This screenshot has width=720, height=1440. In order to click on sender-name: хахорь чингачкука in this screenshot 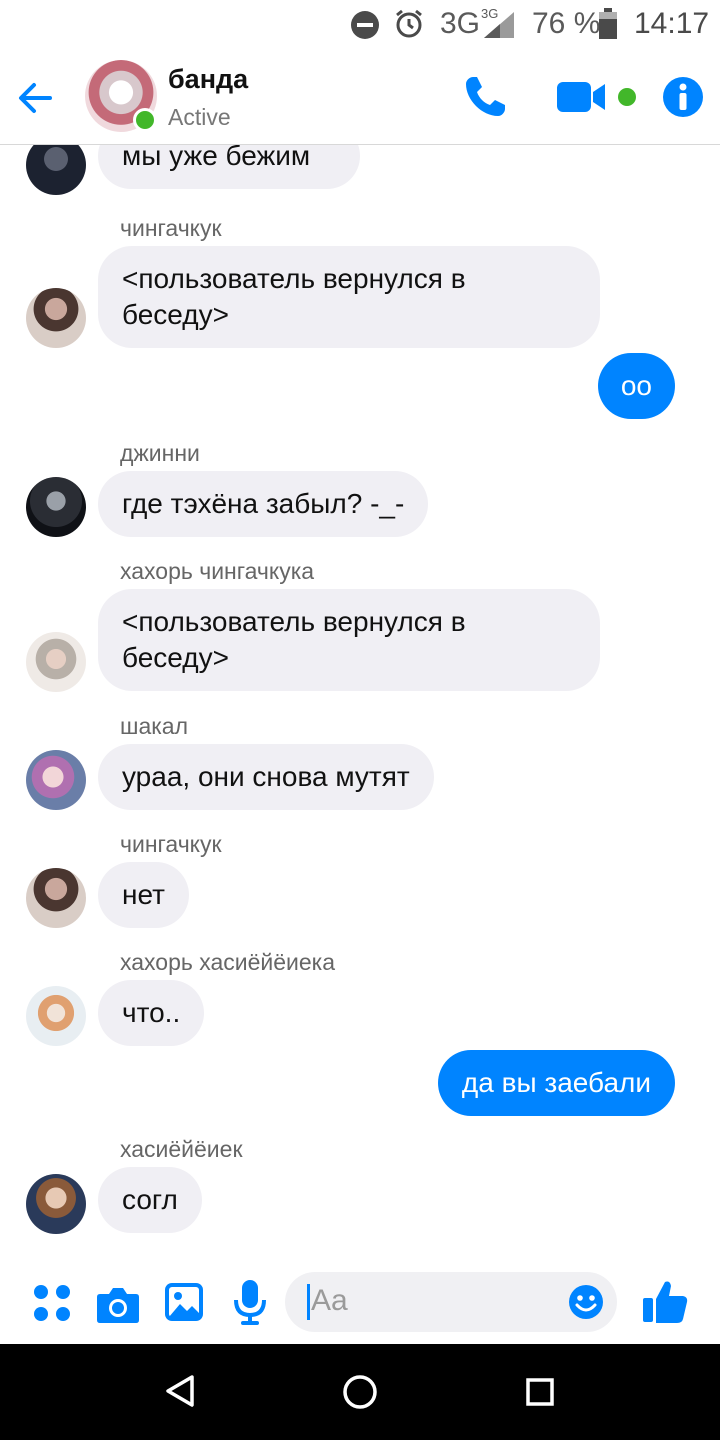, I will do `click(217, 571)`.